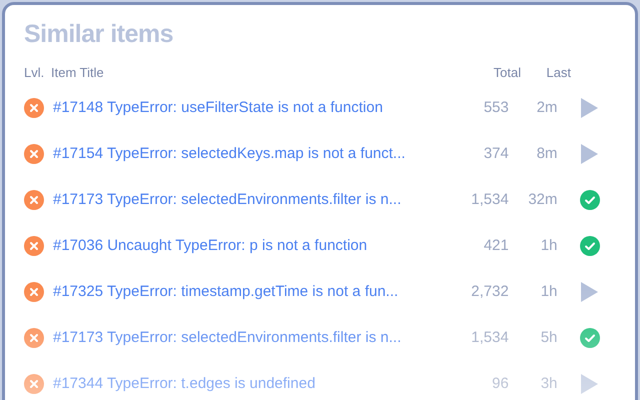  What do you see at coordinates (547, 108) in the screenshot?
I see `last-seen: 2m` at bounding box center [547, 108].